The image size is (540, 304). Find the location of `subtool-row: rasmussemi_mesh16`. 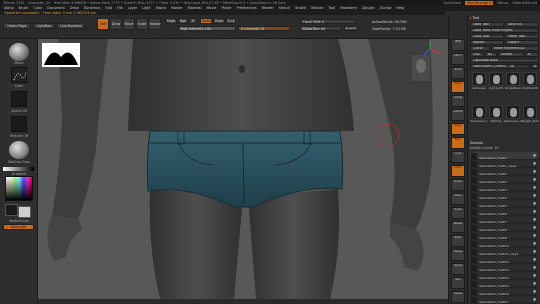

subtool-row: rasmussemi_mesh16 is located at coordinates (504, 292).